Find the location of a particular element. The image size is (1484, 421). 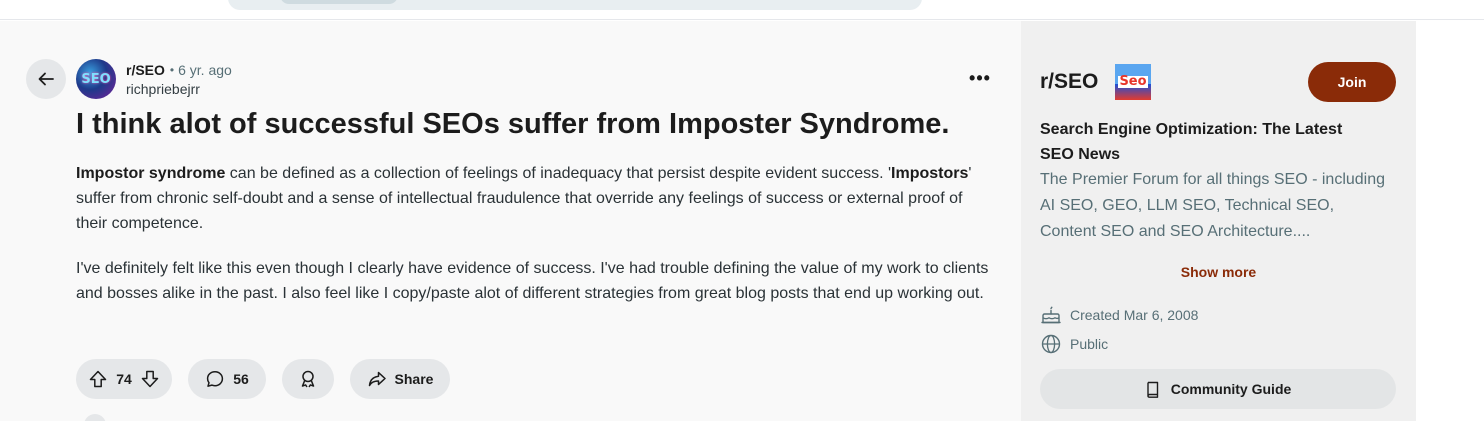

community-guide-button: Community Guide is located at coordinates (1218, 389).